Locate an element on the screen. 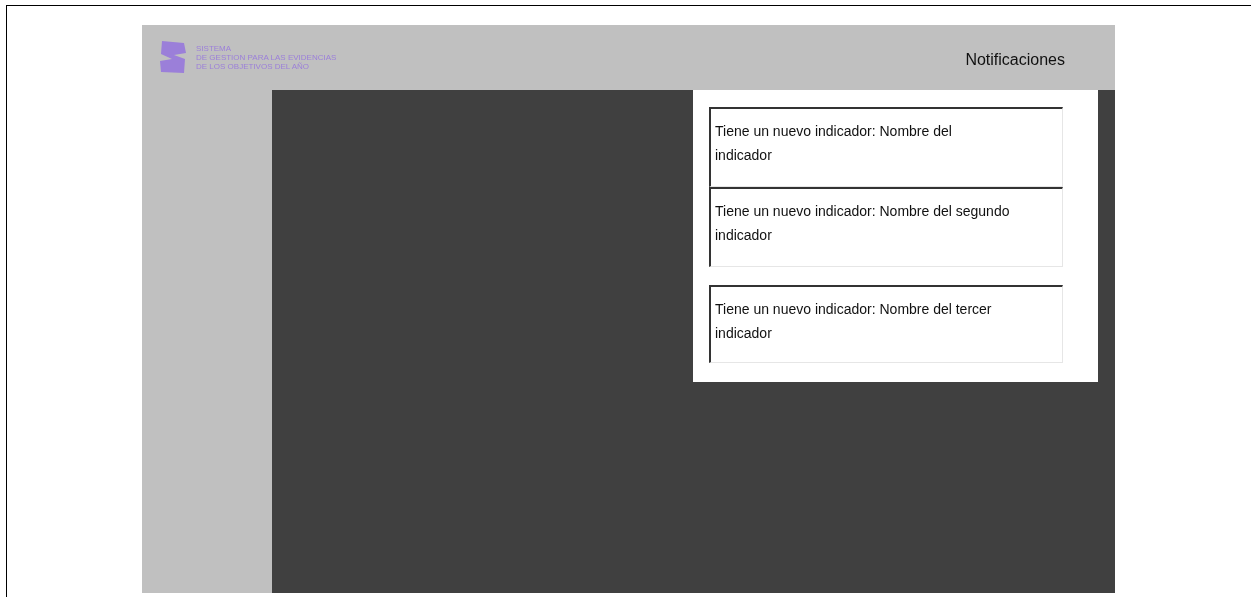 The image size is (1251, 597). notification-item: Tiene un nuevo indicador: Nombre del indicador is located at coordinates (886, 147).